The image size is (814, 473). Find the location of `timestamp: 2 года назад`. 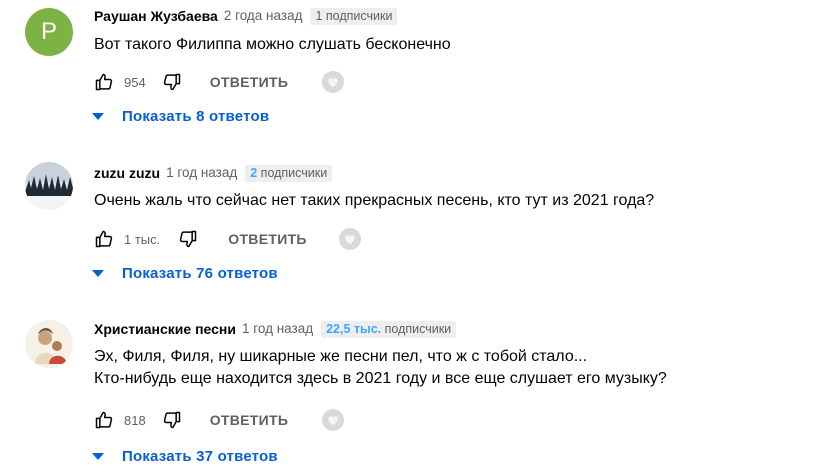

timestamp: 2 года назад is located at coordinates (263, 16).